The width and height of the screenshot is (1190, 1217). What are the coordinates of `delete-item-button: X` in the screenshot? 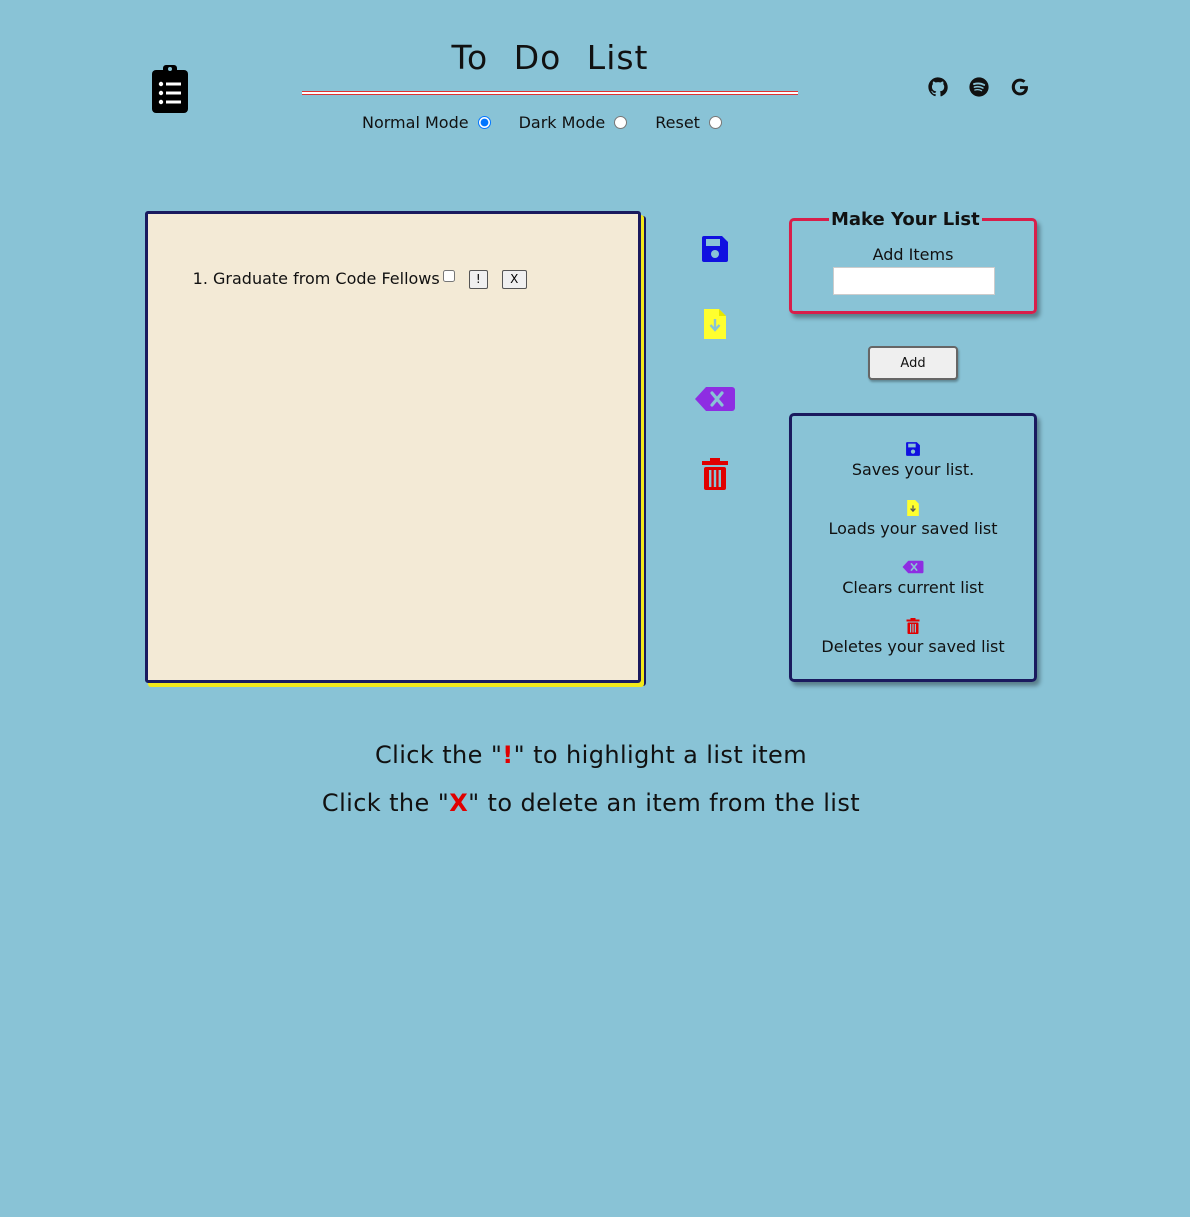 It's located at (514, 279).